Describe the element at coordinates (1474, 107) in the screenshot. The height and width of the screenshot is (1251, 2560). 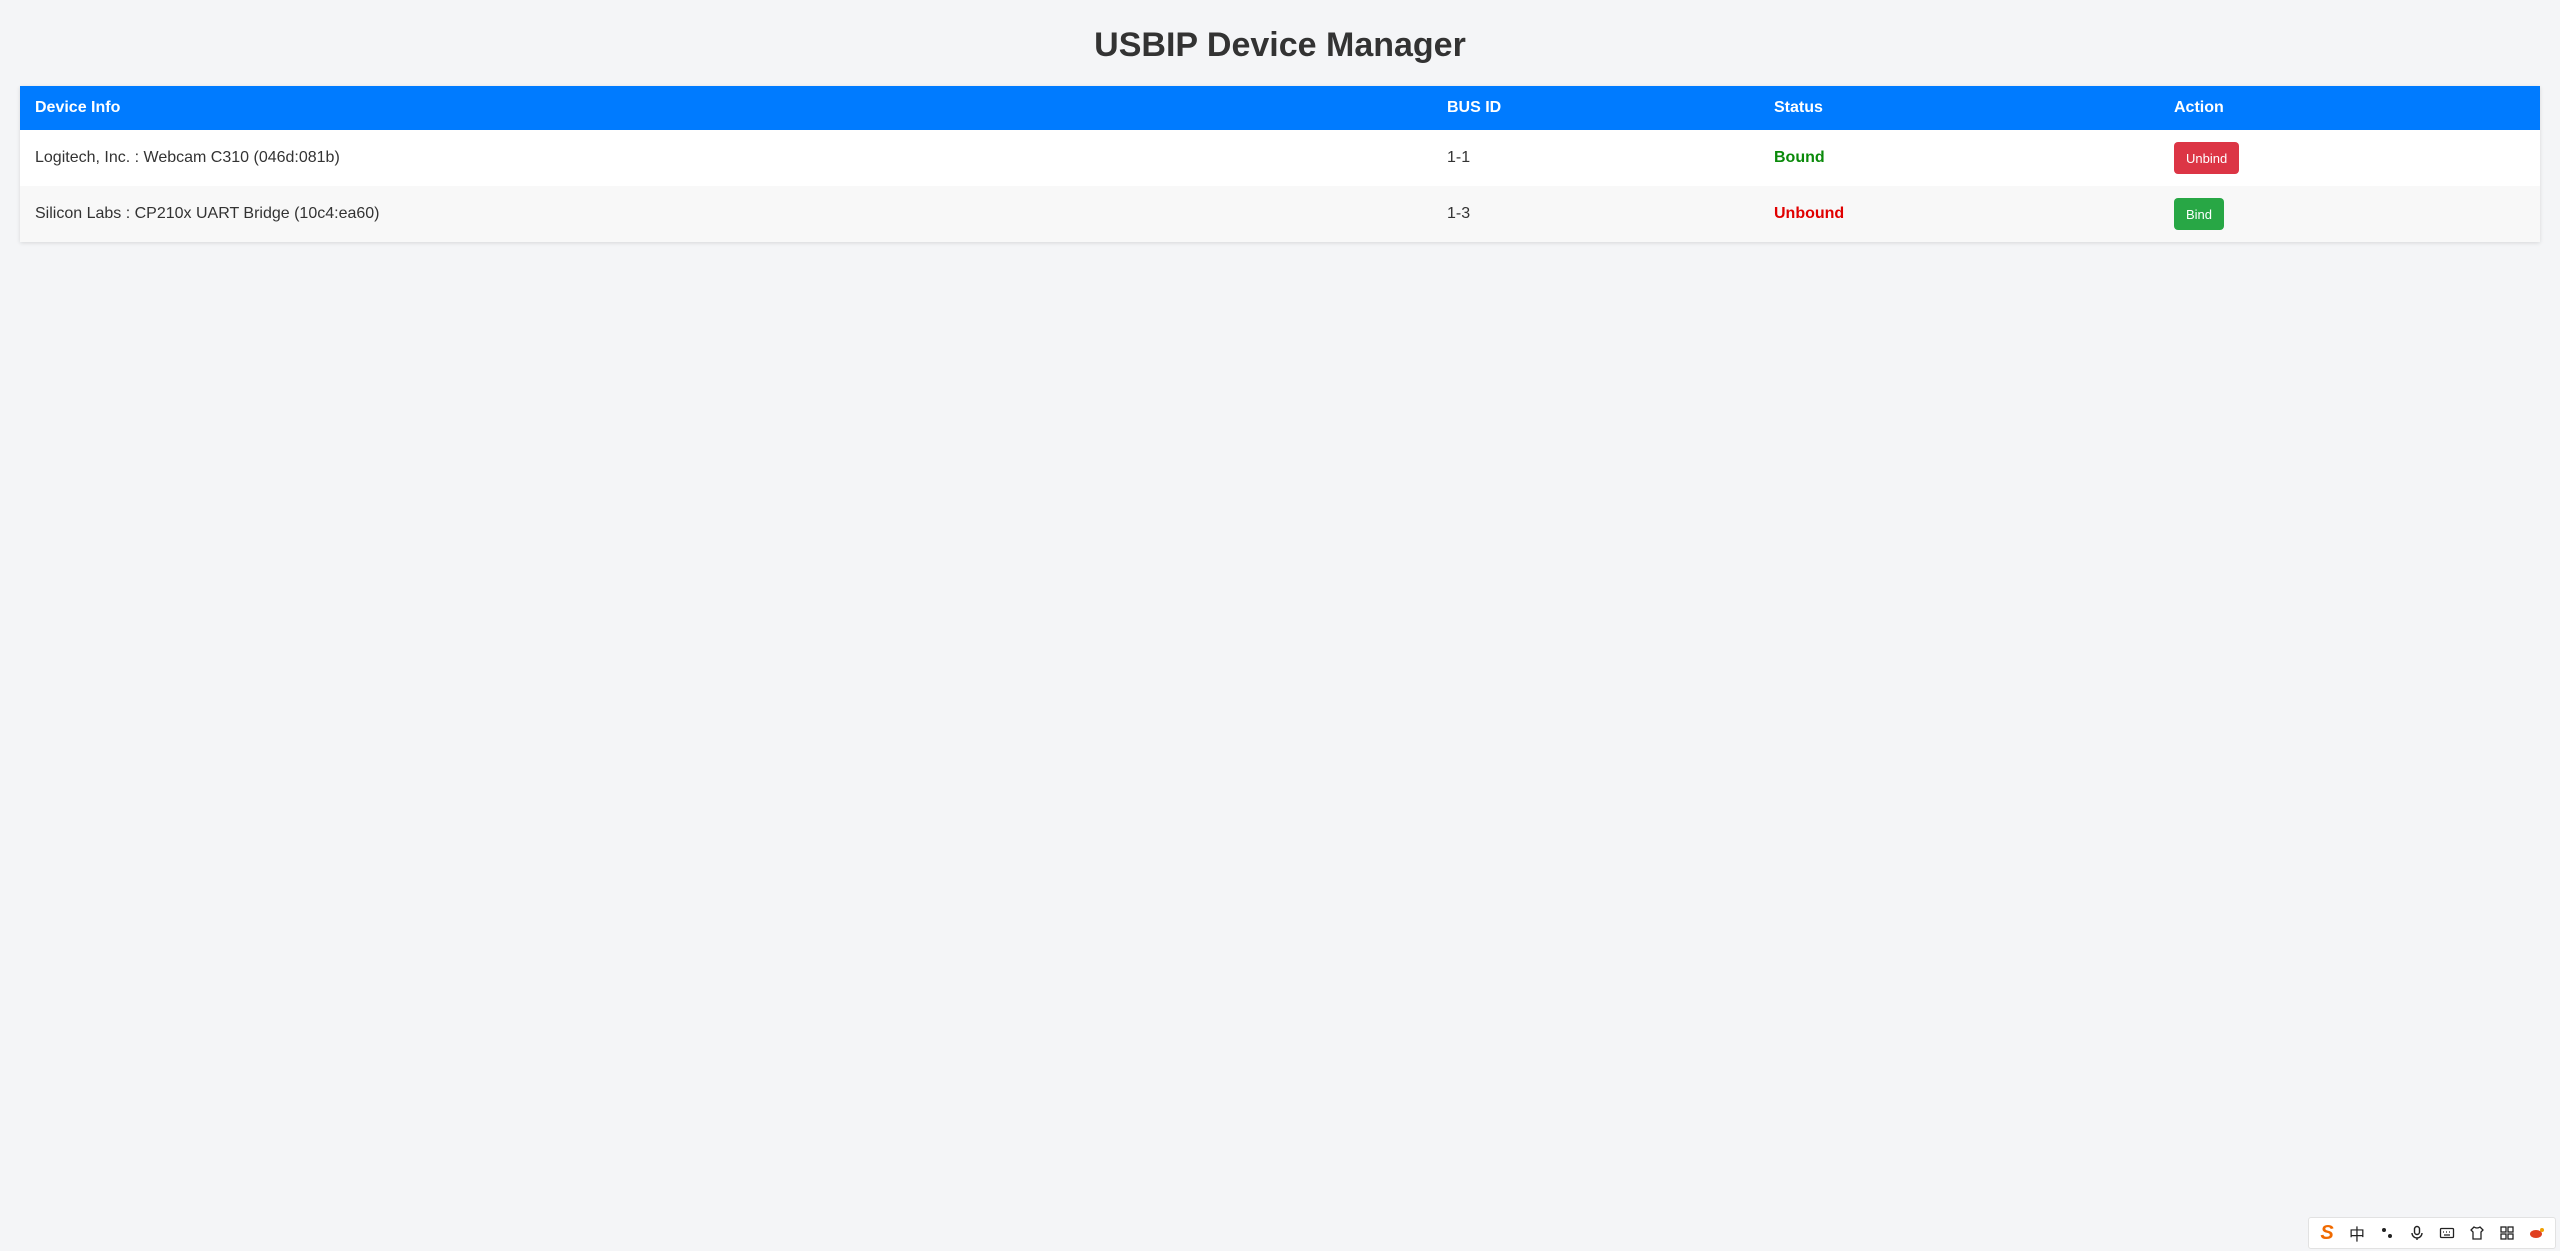
I see `column-header-bus-id: BUS ID` at that location.